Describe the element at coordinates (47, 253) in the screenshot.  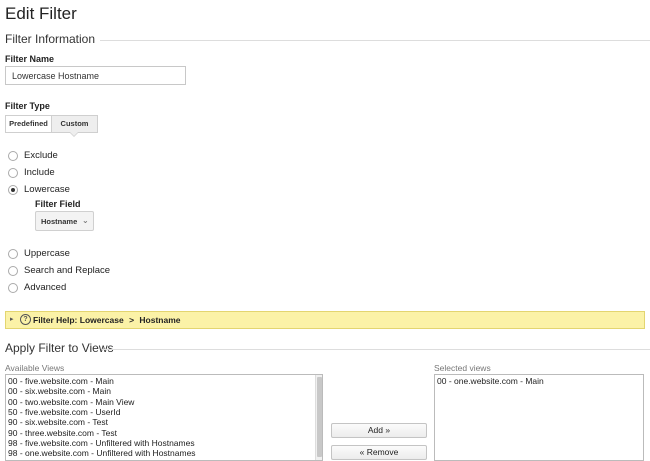
I see `radio-label-uppercase: Uppercase` at that location.